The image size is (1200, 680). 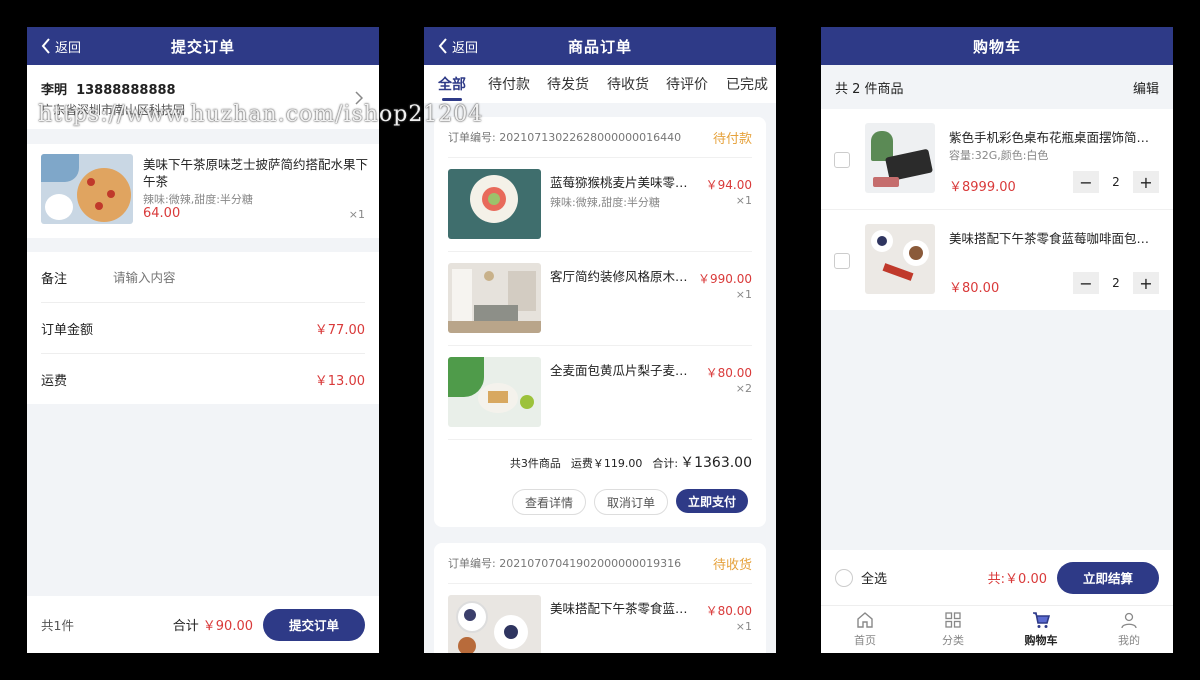 What do you see at coordinates (844, 577) in the screenshot?
I see `select-all-checkbox` at bounding box center [844, 577].